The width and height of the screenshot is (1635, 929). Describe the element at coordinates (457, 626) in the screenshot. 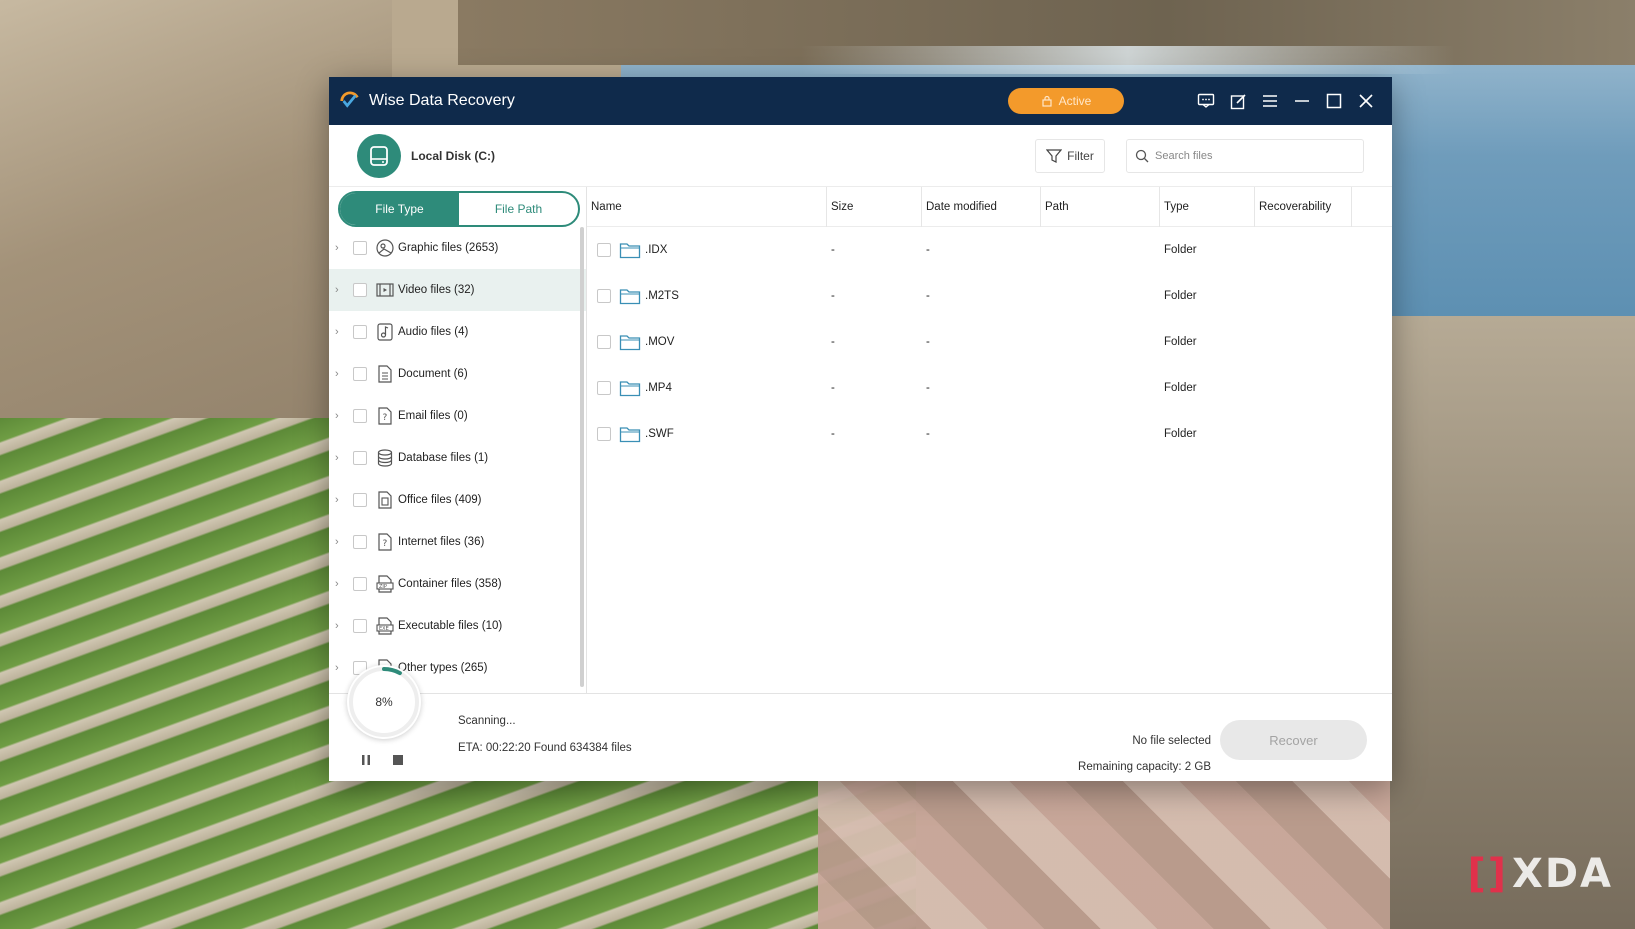

I see `category-item: › EXE Executable files (10)` at that location.